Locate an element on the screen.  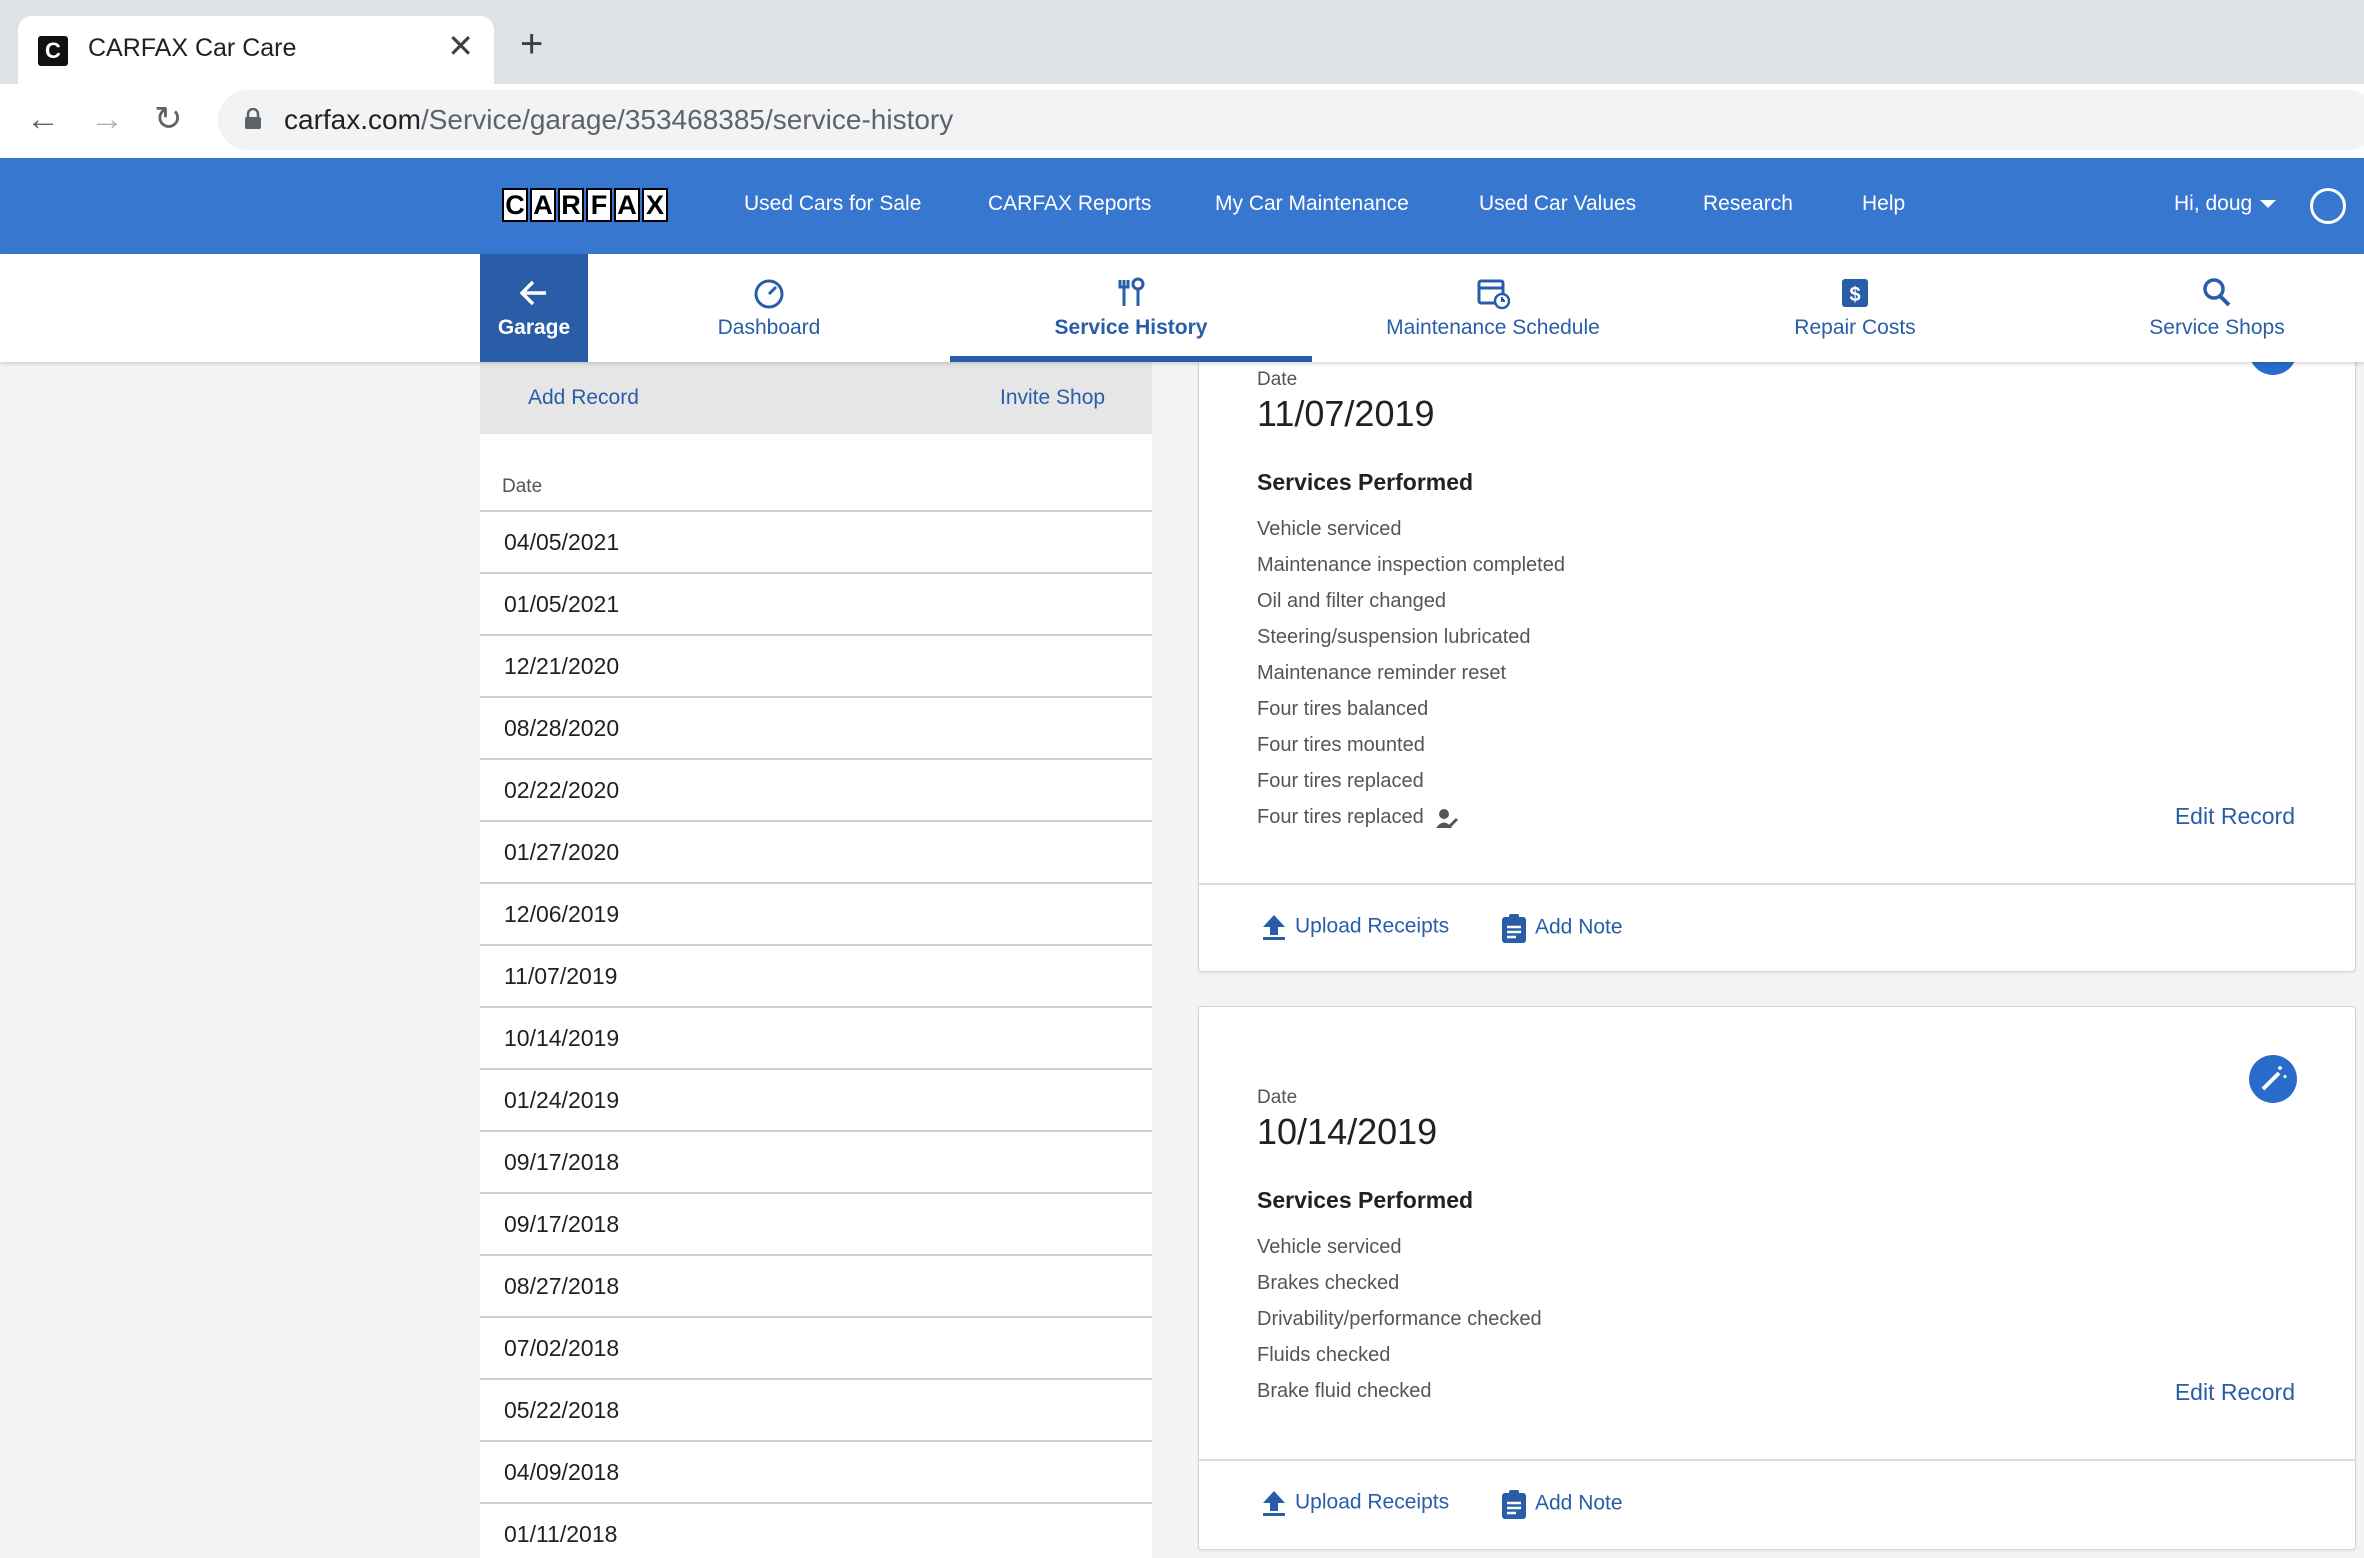
record-date: 11/07/2019 is located at coordinates (1346, 413).